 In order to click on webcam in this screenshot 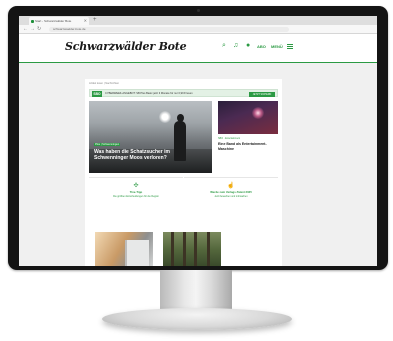, I will do `click(198, 10)`.